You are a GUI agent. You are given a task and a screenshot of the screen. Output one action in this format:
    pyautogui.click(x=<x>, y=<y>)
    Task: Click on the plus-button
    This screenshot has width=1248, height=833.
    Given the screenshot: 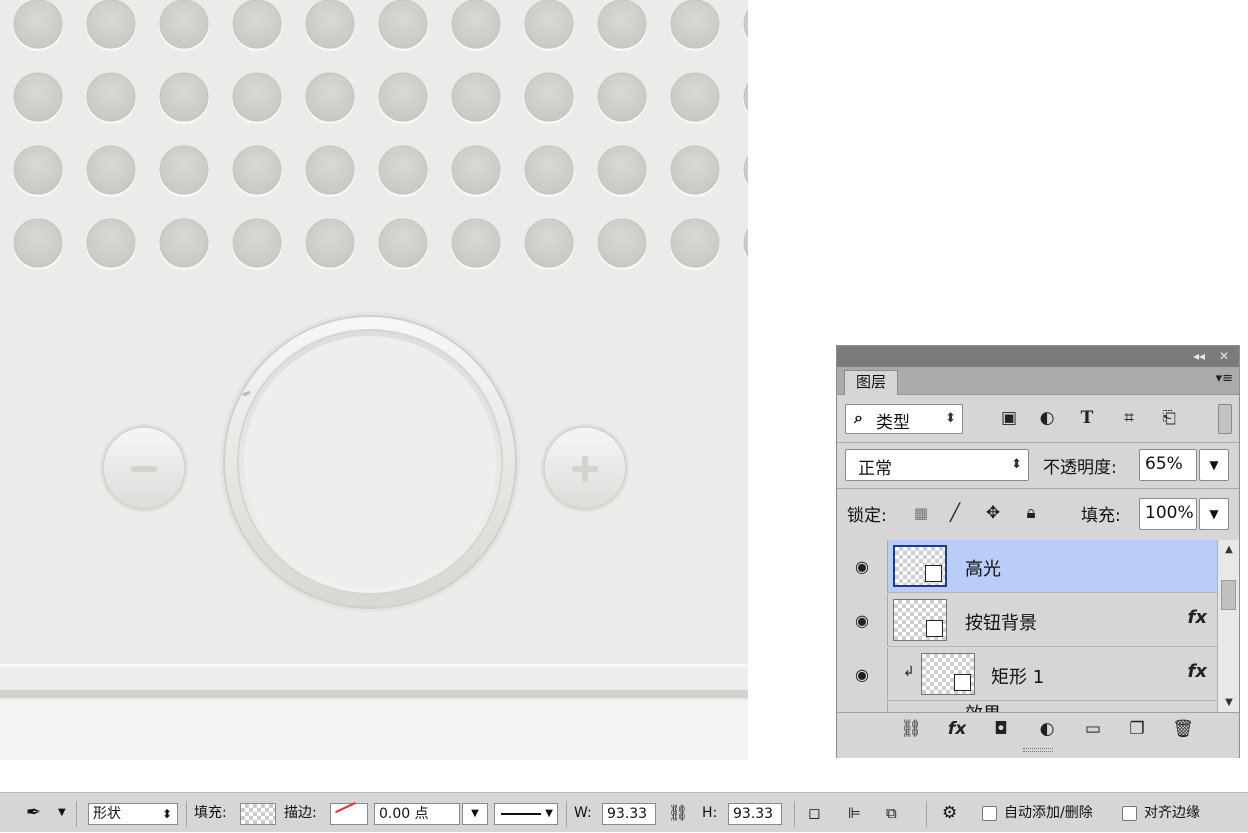 What is the action you would take?
    pyautogui.click(x=585, y=468)
    